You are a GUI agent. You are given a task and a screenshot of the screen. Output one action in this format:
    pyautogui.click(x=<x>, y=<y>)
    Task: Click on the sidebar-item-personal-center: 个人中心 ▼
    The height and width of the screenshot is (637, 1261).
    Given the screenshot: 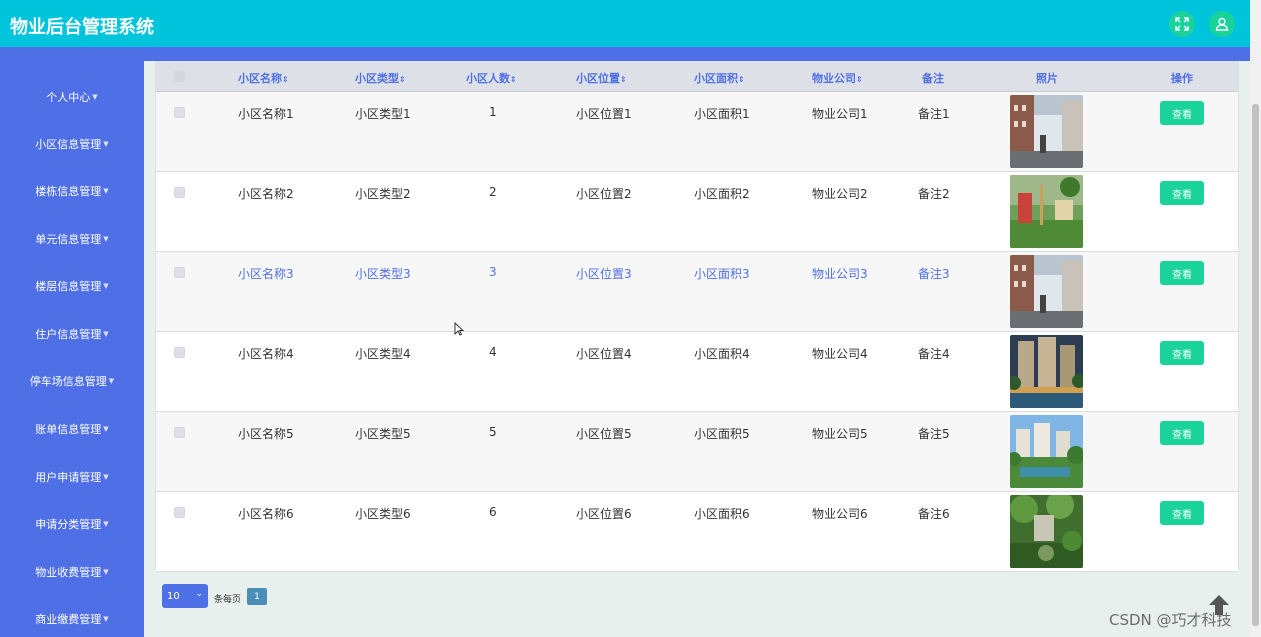 What is the action you would take?
    pyautogui.click(x=72, y=97)
    